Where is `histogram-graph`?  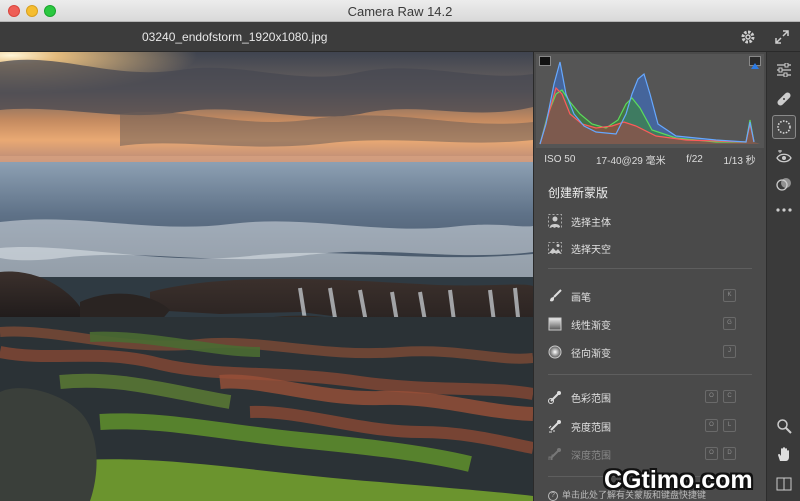
histogram-graph is located at coordinates (649, 103).